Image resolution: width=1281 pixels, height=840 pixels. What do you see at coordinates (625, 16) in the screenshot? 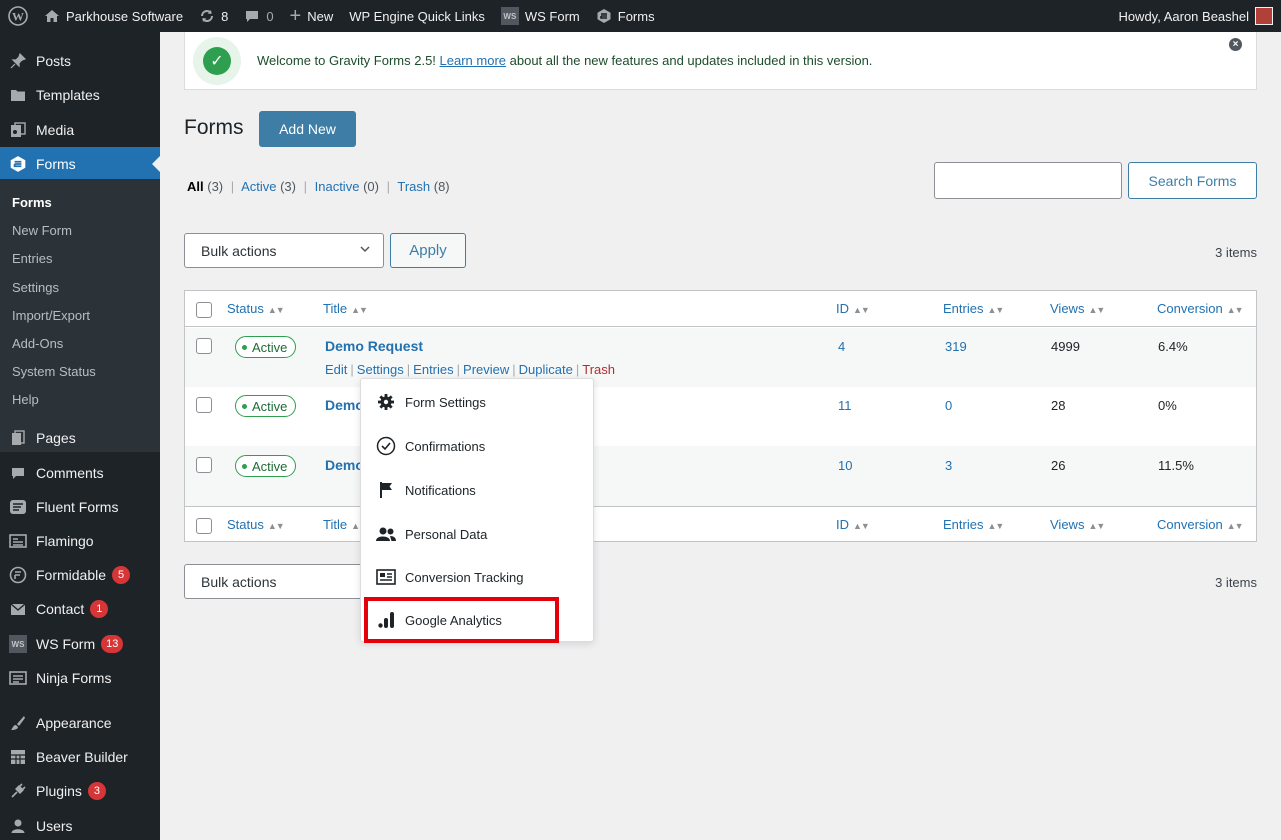
I see `forms-link: Forms` at bounding box center [625, 16].